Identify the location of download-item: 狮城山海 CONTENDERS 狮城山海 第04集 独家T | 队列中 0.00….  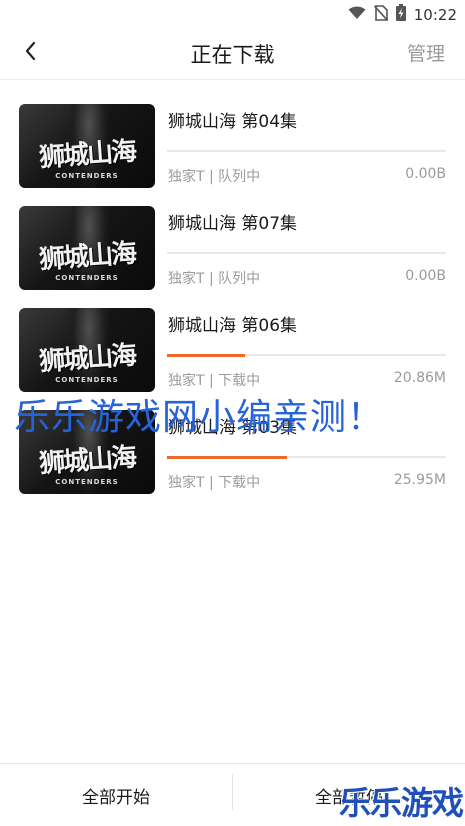
(232, 147).